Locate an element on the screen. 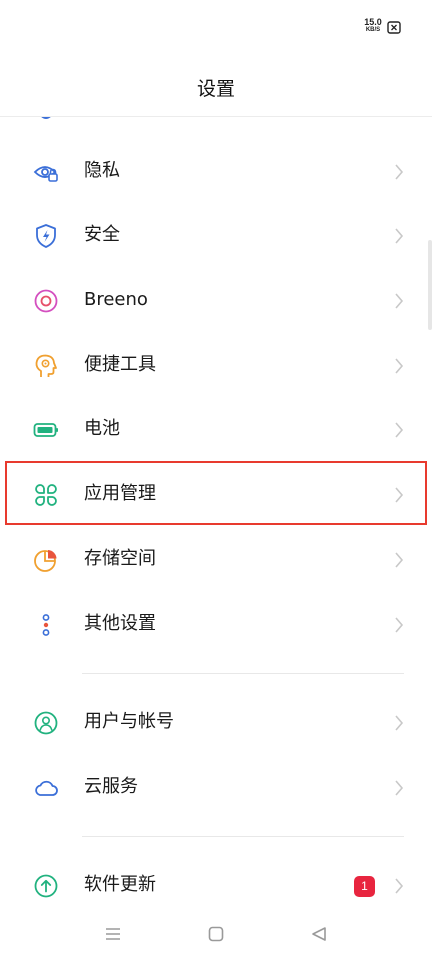 The height and width of the screenshot is (960, 432). update-arrow-icon is located at coordinates (46, 886).